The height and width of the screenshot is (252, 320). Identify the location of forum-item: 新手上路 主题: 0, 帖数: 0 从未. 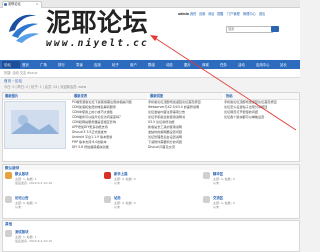
(151, 178).